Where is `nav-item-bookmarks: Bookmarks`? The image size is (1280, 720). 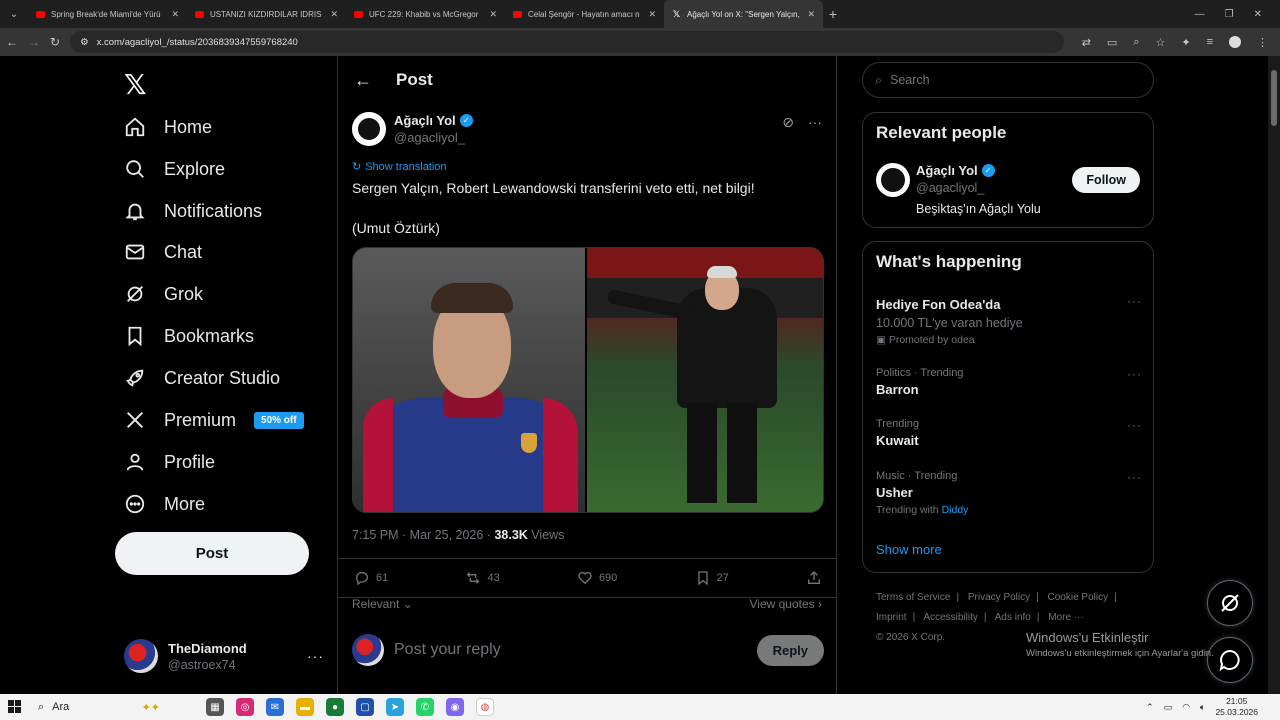 nav-item-bookmarks: Bookmarks is located at coordinates (189, 336).